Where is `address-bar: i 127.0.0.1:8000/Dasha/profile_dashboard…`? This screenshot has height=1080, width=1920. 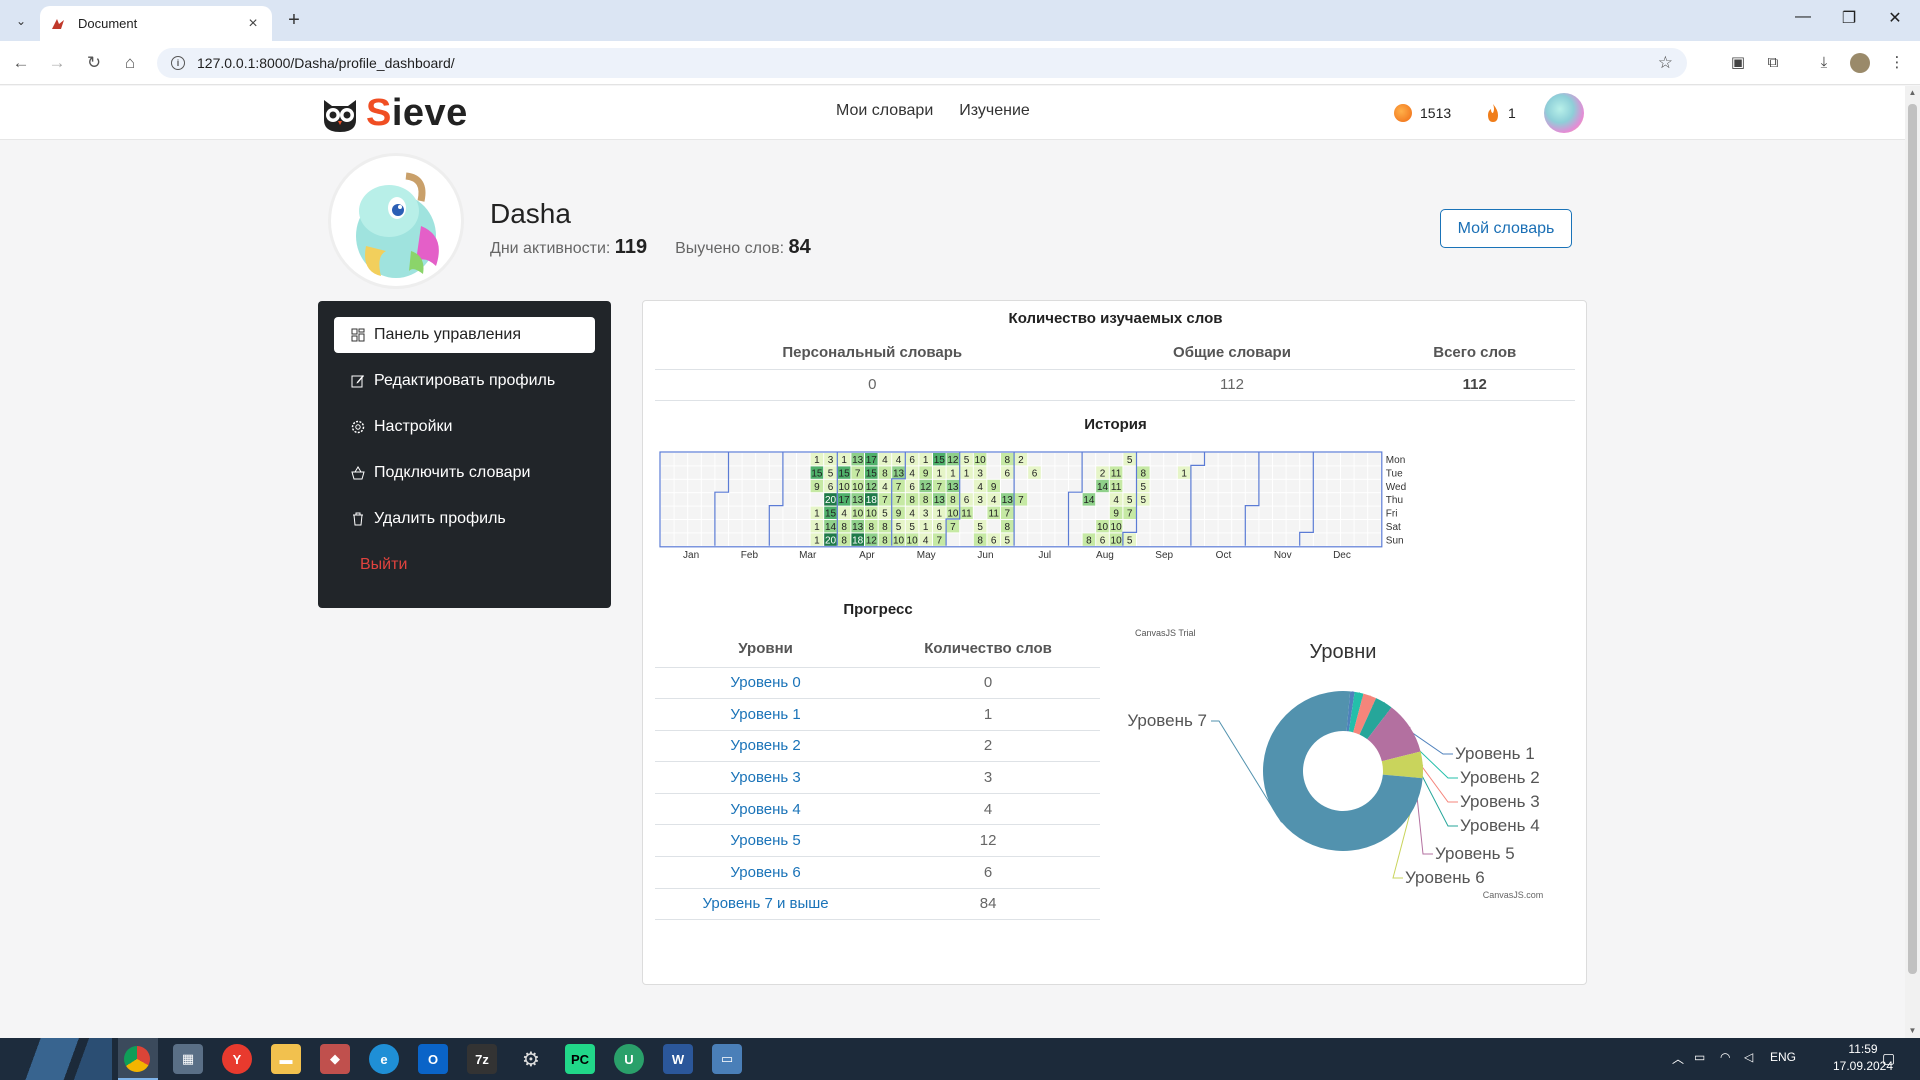 address-bar: i 127.0.0.1:8000/Dasha/profile_dashboard… is located at coordinates (922, 63).